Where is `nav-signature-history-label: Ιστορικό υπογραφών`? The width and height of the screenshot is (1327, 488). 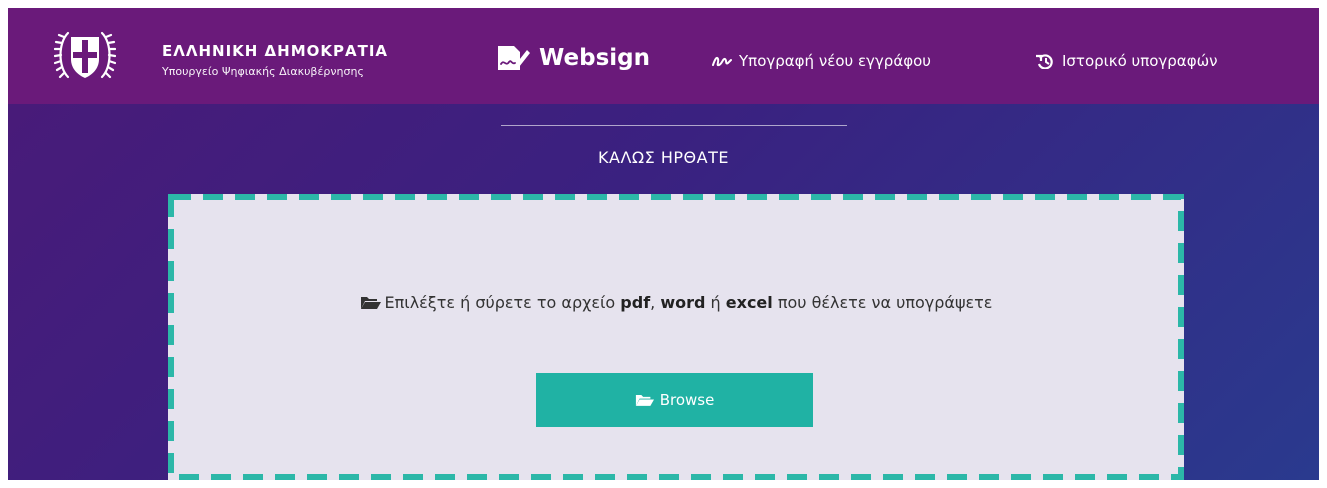 nav-signature-history-label: Ιστορικό υπογραφών is located at coordinates (1140, 61).